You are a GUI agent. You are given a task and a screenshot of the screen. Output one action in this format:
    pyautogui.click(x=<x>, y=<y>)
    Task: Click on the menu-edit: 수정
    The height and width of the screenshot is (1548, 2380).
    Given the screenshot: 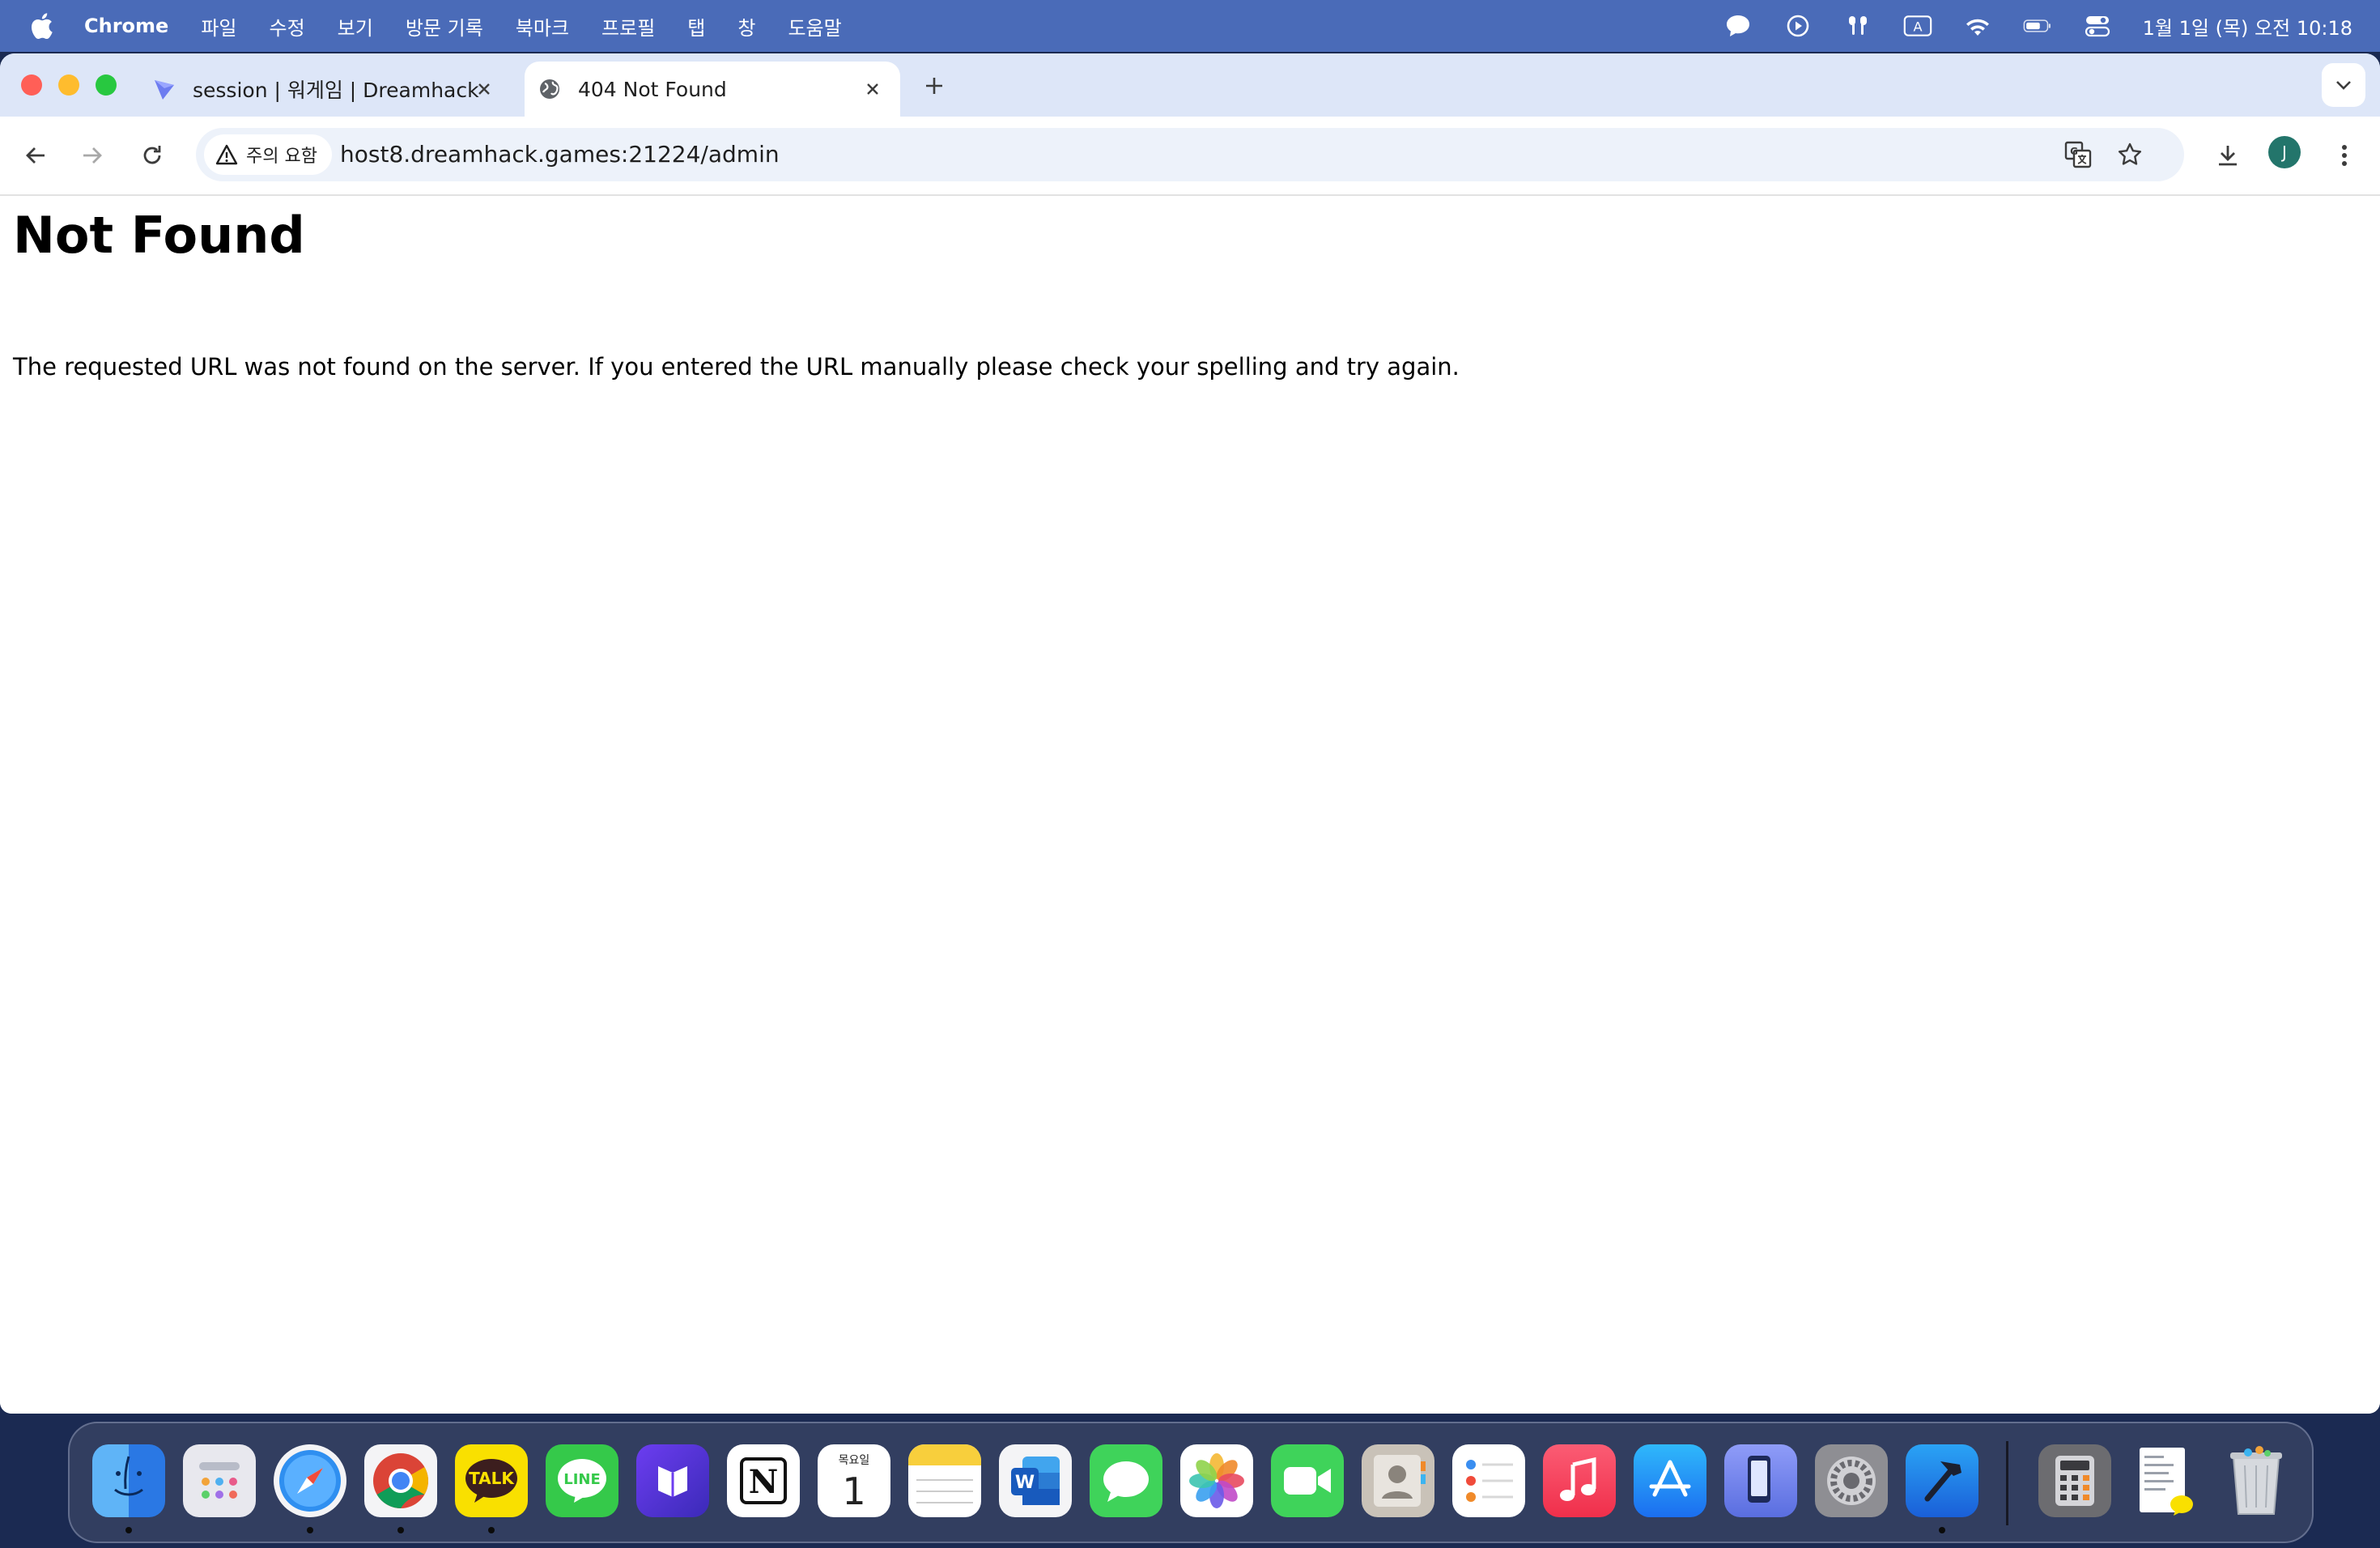 What is the action you would take?
    pyautogui.click(x=286, y=26)
    